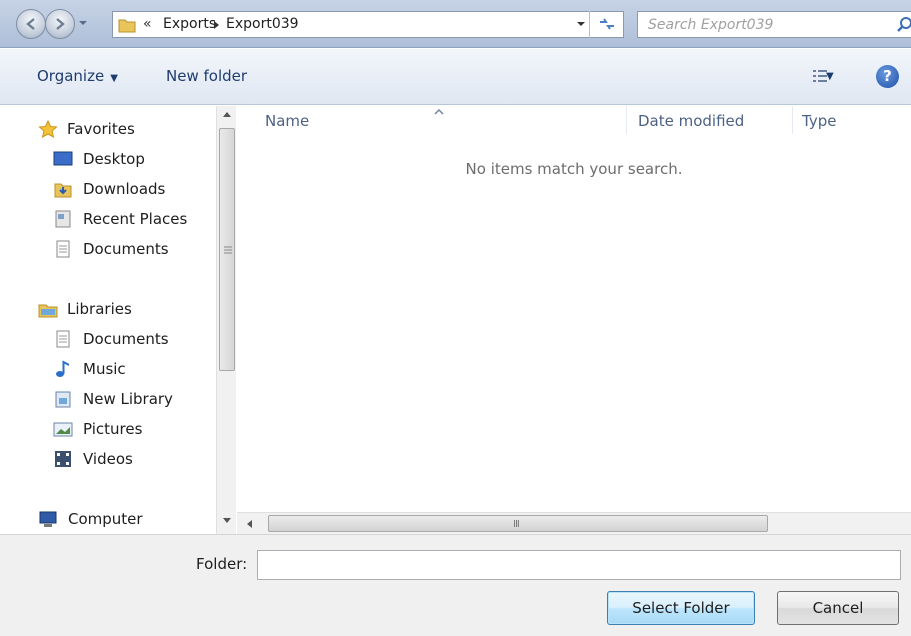 Image resolution: width=911 pixels, height=636 pixels. I want to click on sort-ascending-icon, so click(439, 111).